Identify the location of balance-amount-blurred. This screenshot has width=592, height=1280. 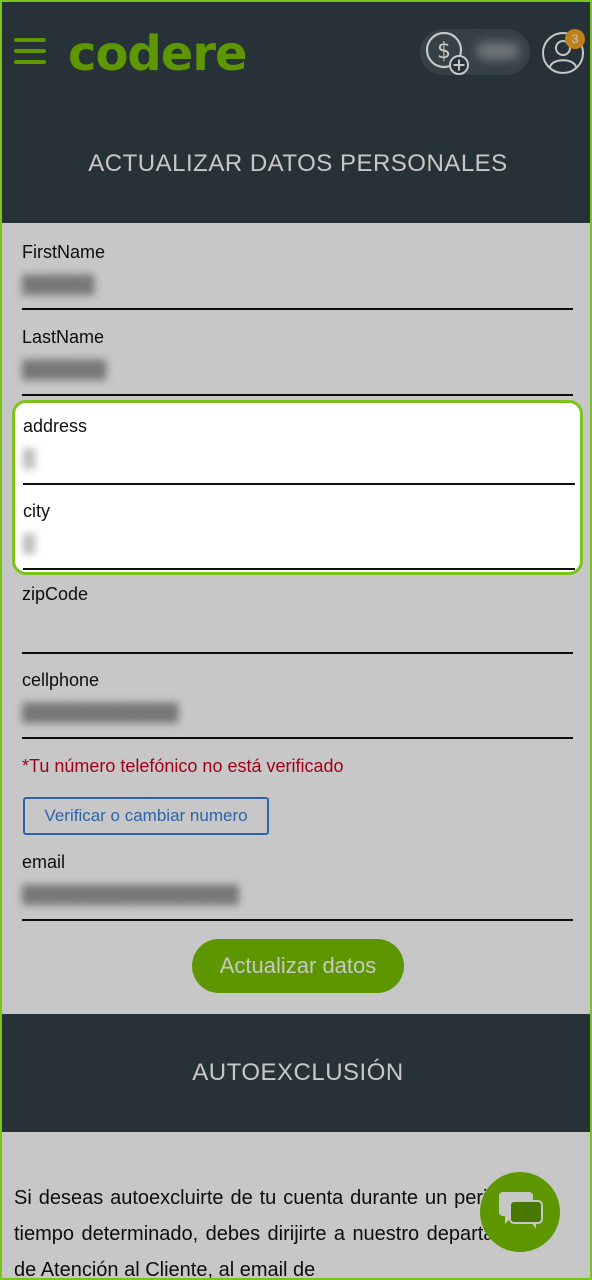
(498, 51).